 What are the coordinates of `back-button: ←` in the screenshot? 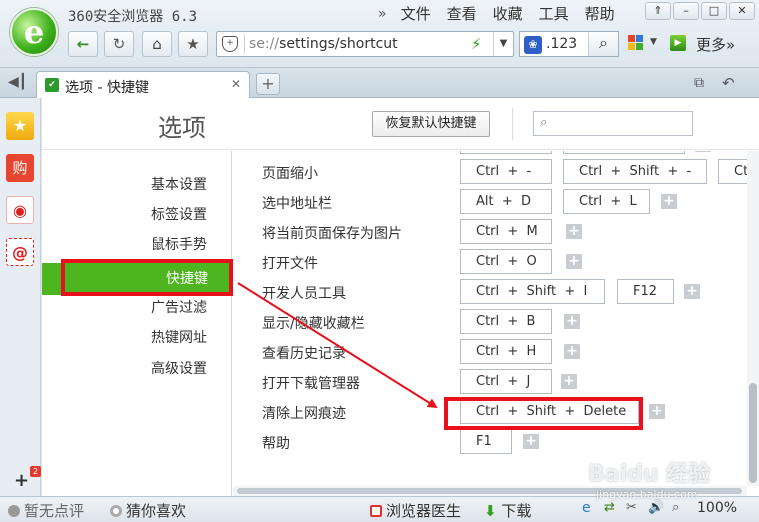 It's located at (83, 44).